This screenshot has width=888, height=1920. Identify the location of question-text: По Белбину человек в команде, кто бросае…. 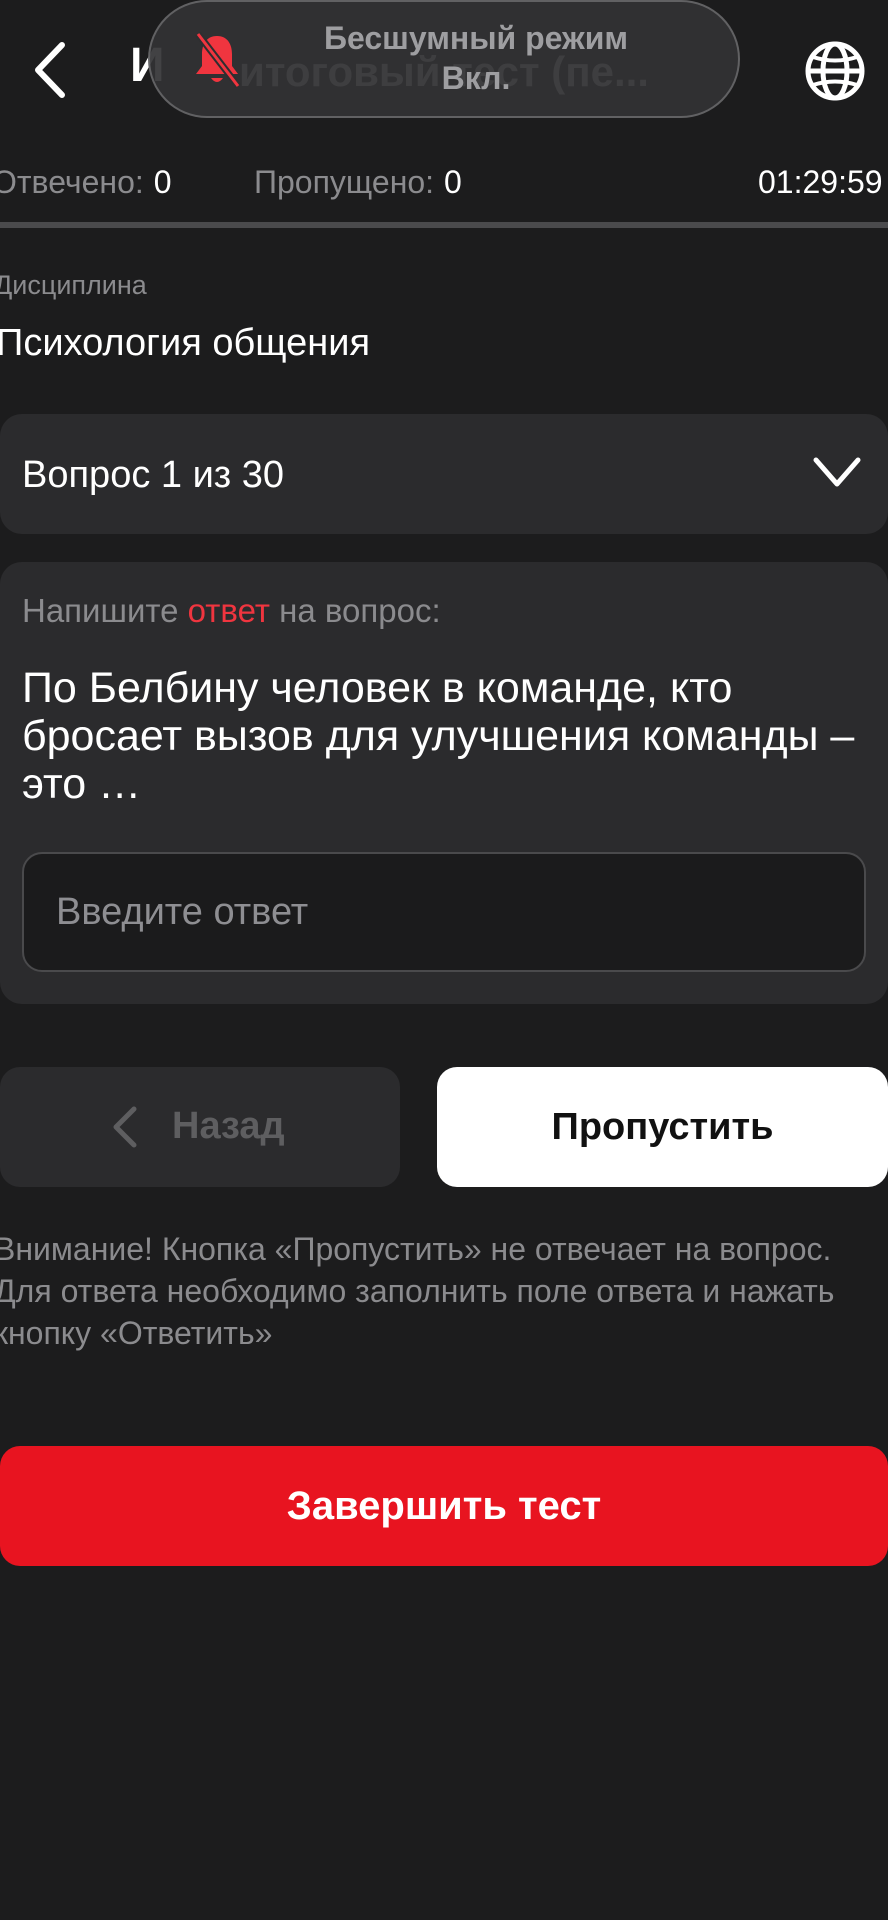
(438, 736).